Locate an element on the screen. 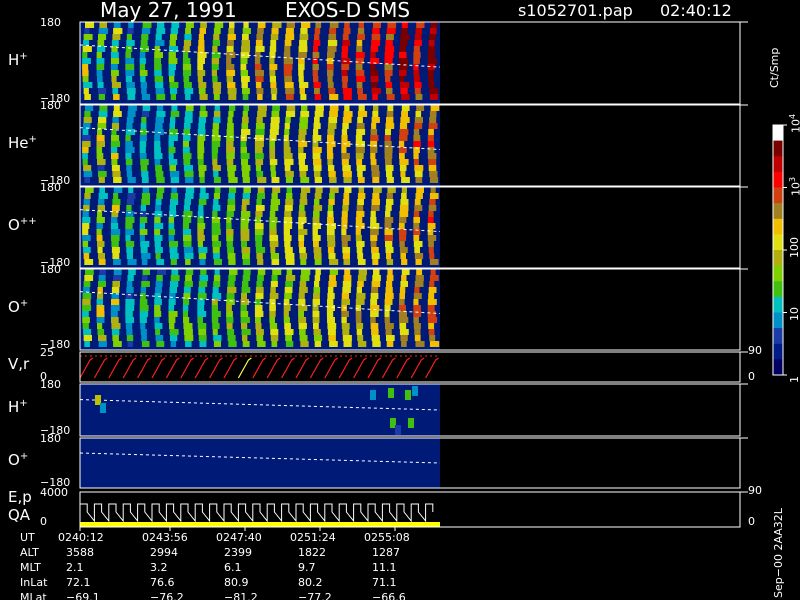  ymax-tick-7: 4000 is located at coordinates (54, 492).